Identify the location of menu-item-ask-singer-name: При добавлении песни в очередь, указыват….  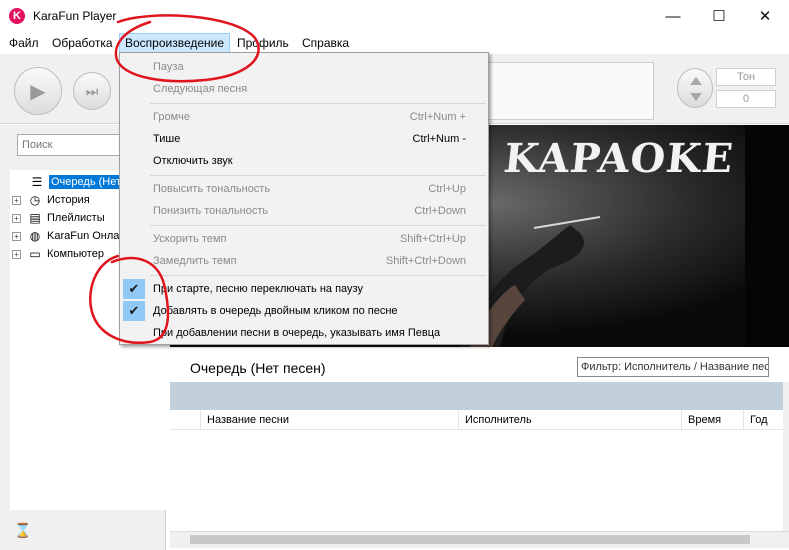
(304, 333).